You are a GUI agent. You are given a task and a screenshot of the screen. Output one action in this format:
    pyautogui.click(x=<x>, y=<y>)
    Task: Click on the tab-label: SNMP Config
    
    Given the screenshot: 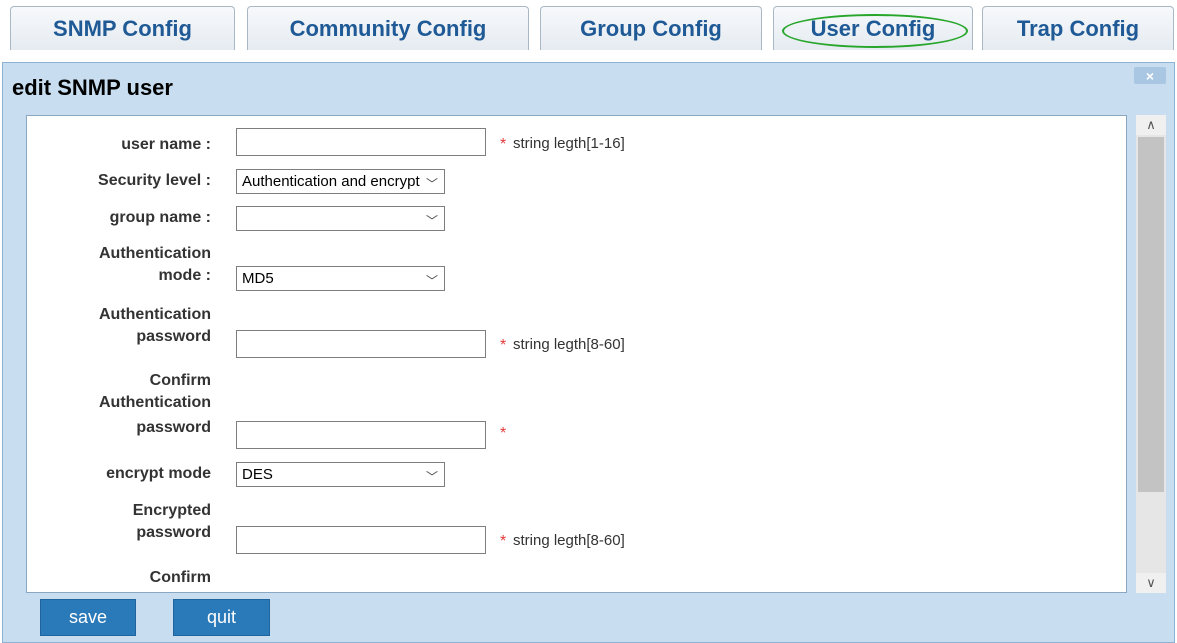 What is the action you would take?
    pyautogui.click(x=122, y=28)
    